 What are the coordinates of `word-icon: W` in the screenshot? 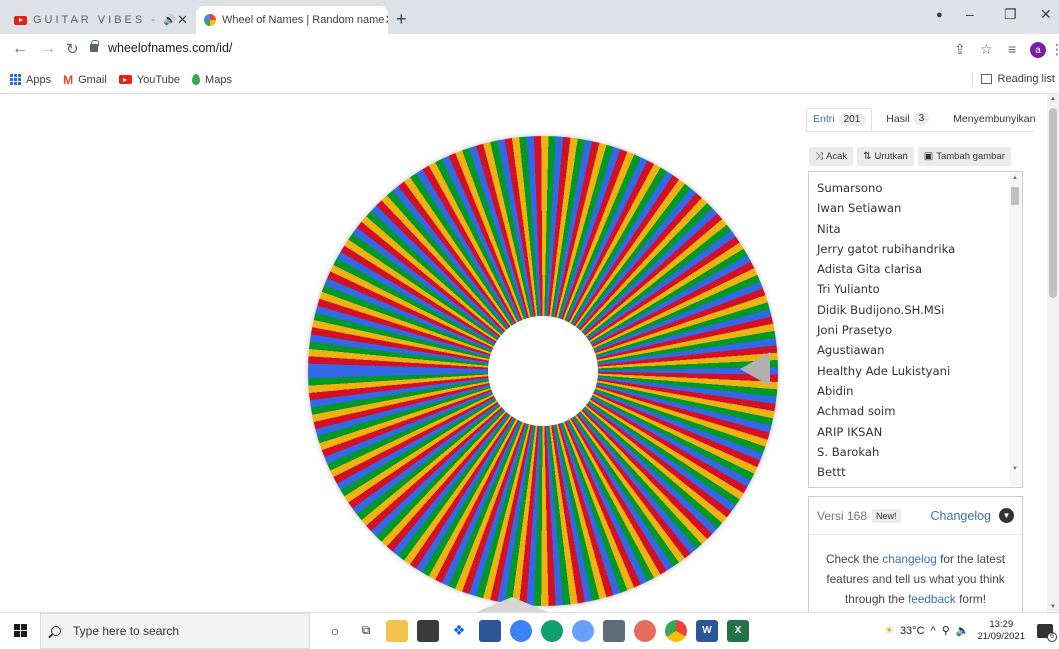 It's located at (707, 630).